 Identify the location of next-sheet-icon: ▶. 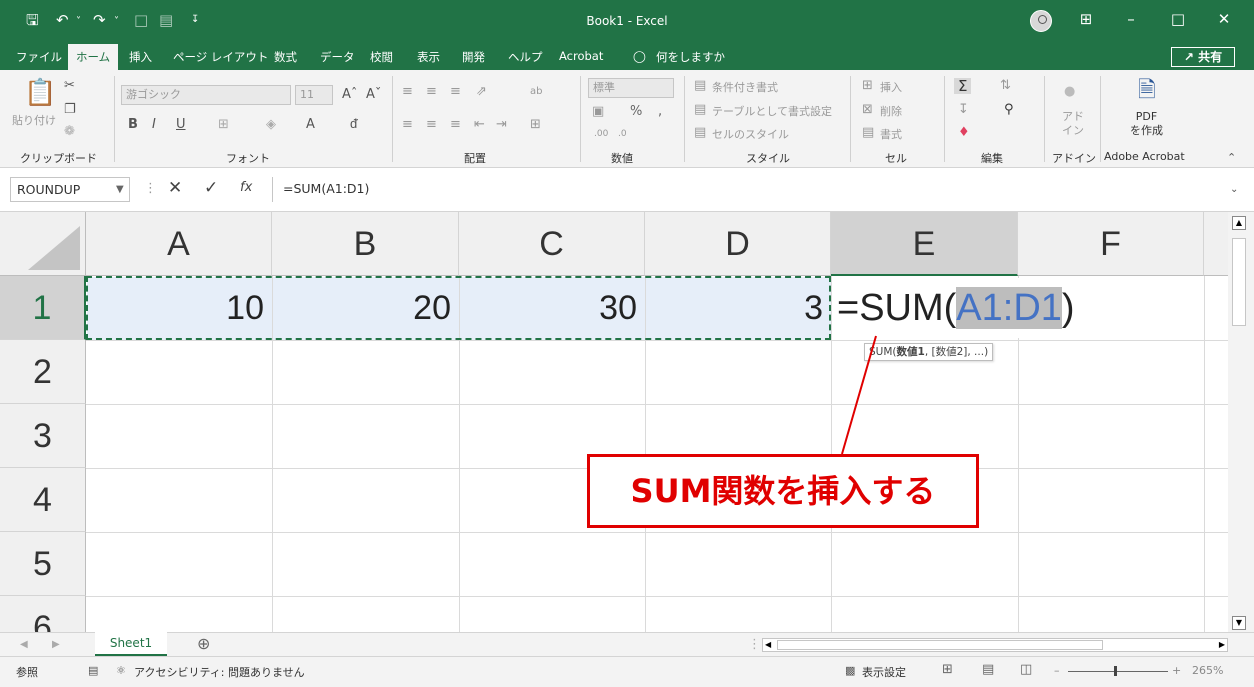
(56, 645).